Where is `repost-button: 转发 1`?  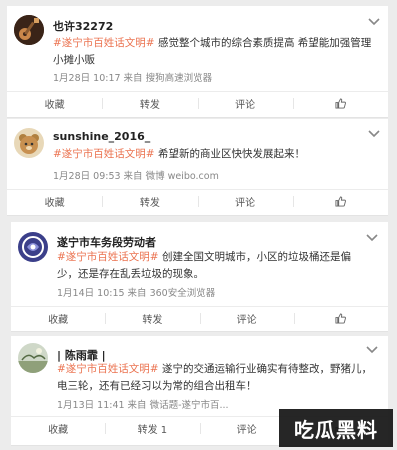 repost-button: 转发 1 is located at coordinates (152, 428).